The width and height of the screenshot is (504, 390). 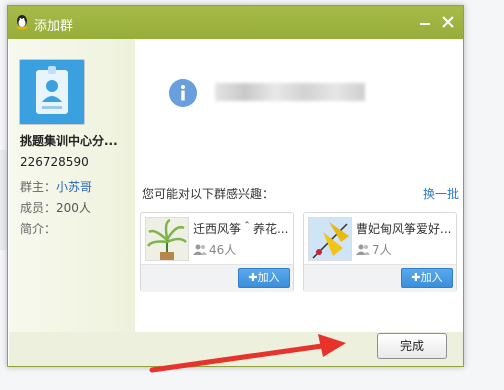 What do you see at coordinates (247, 353) in the screenshot?
I see `red-arrow-annotation` at bounding box center [247, 353].